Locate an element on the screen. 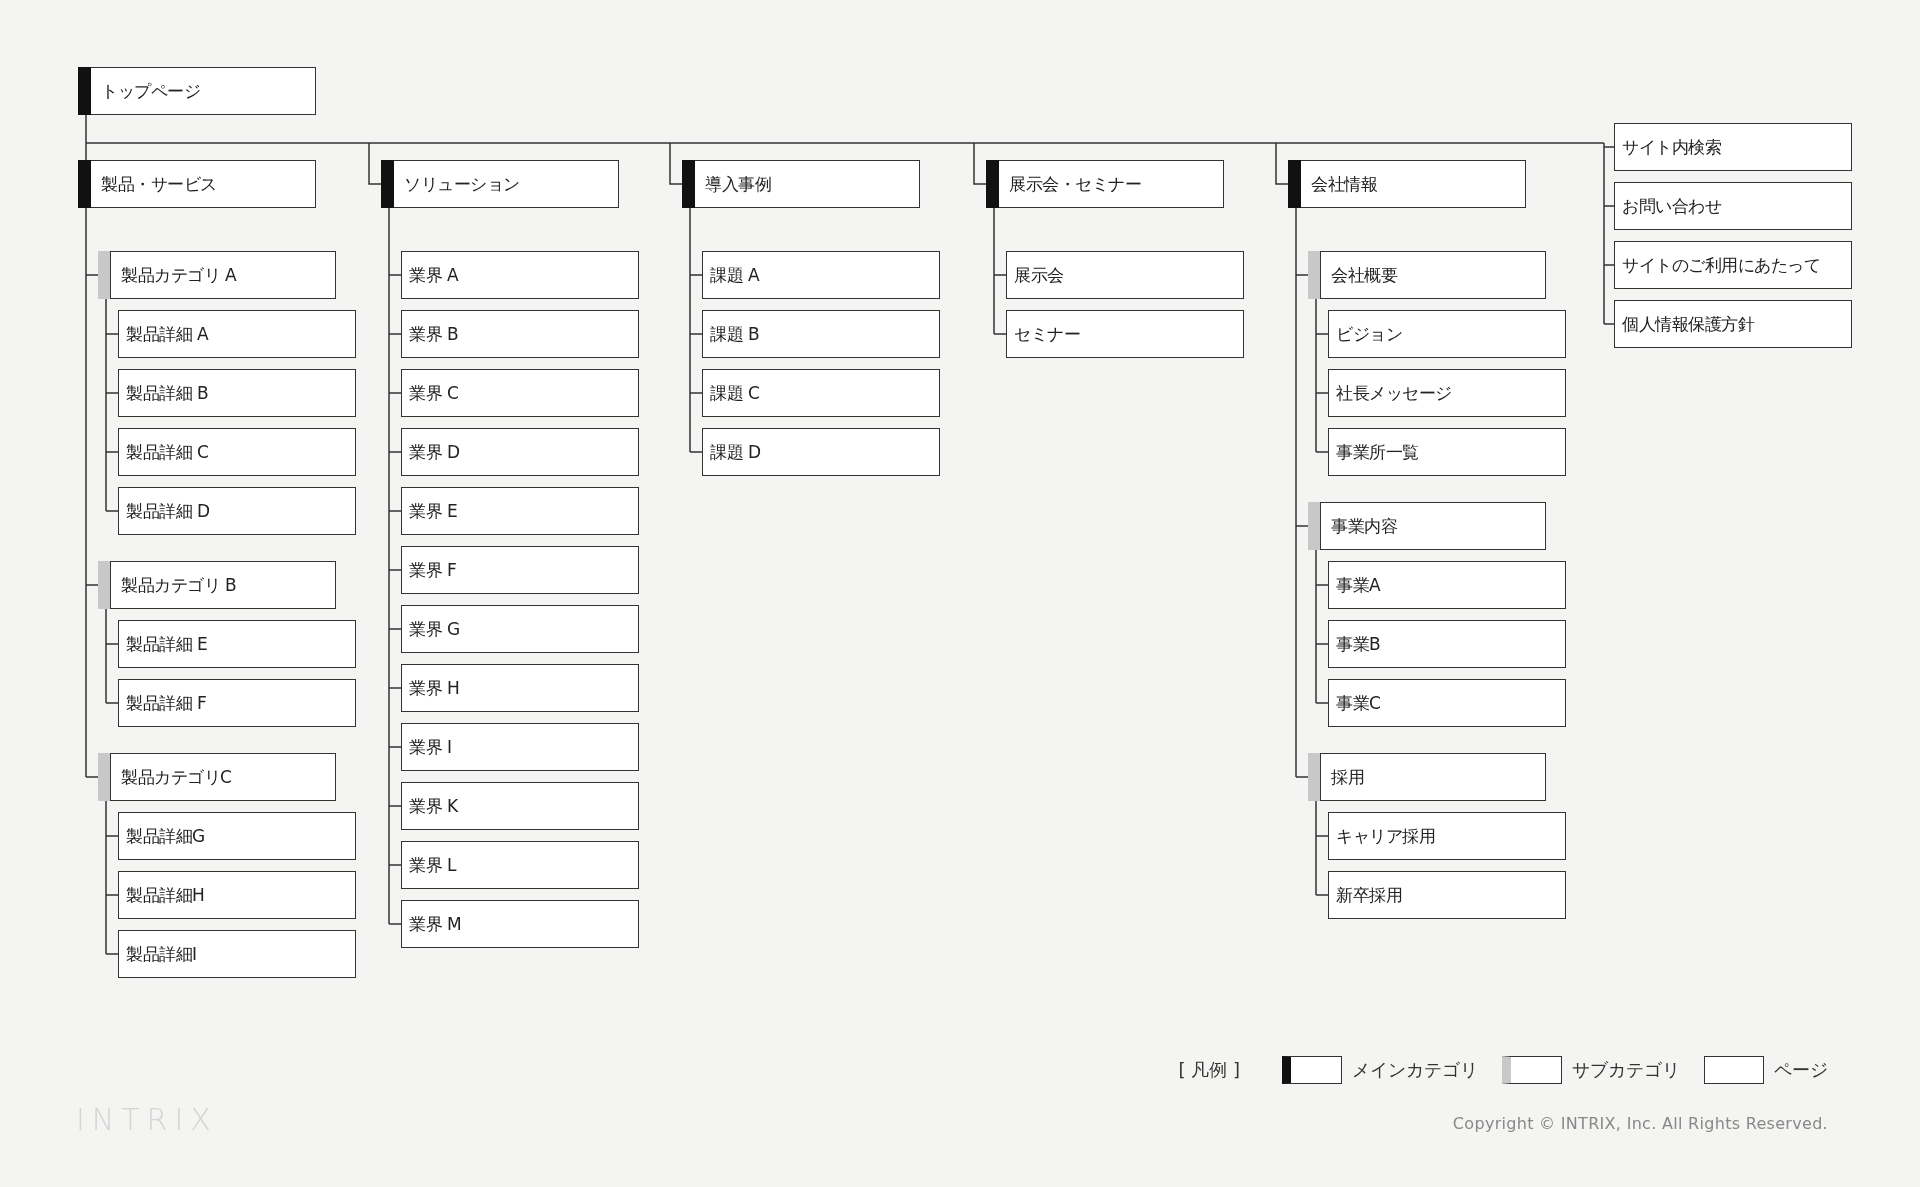 The width and height of the screenshot is (1920, 1187). main-category-node: 展示会・セミナー is located at coordinates (1105, 184).